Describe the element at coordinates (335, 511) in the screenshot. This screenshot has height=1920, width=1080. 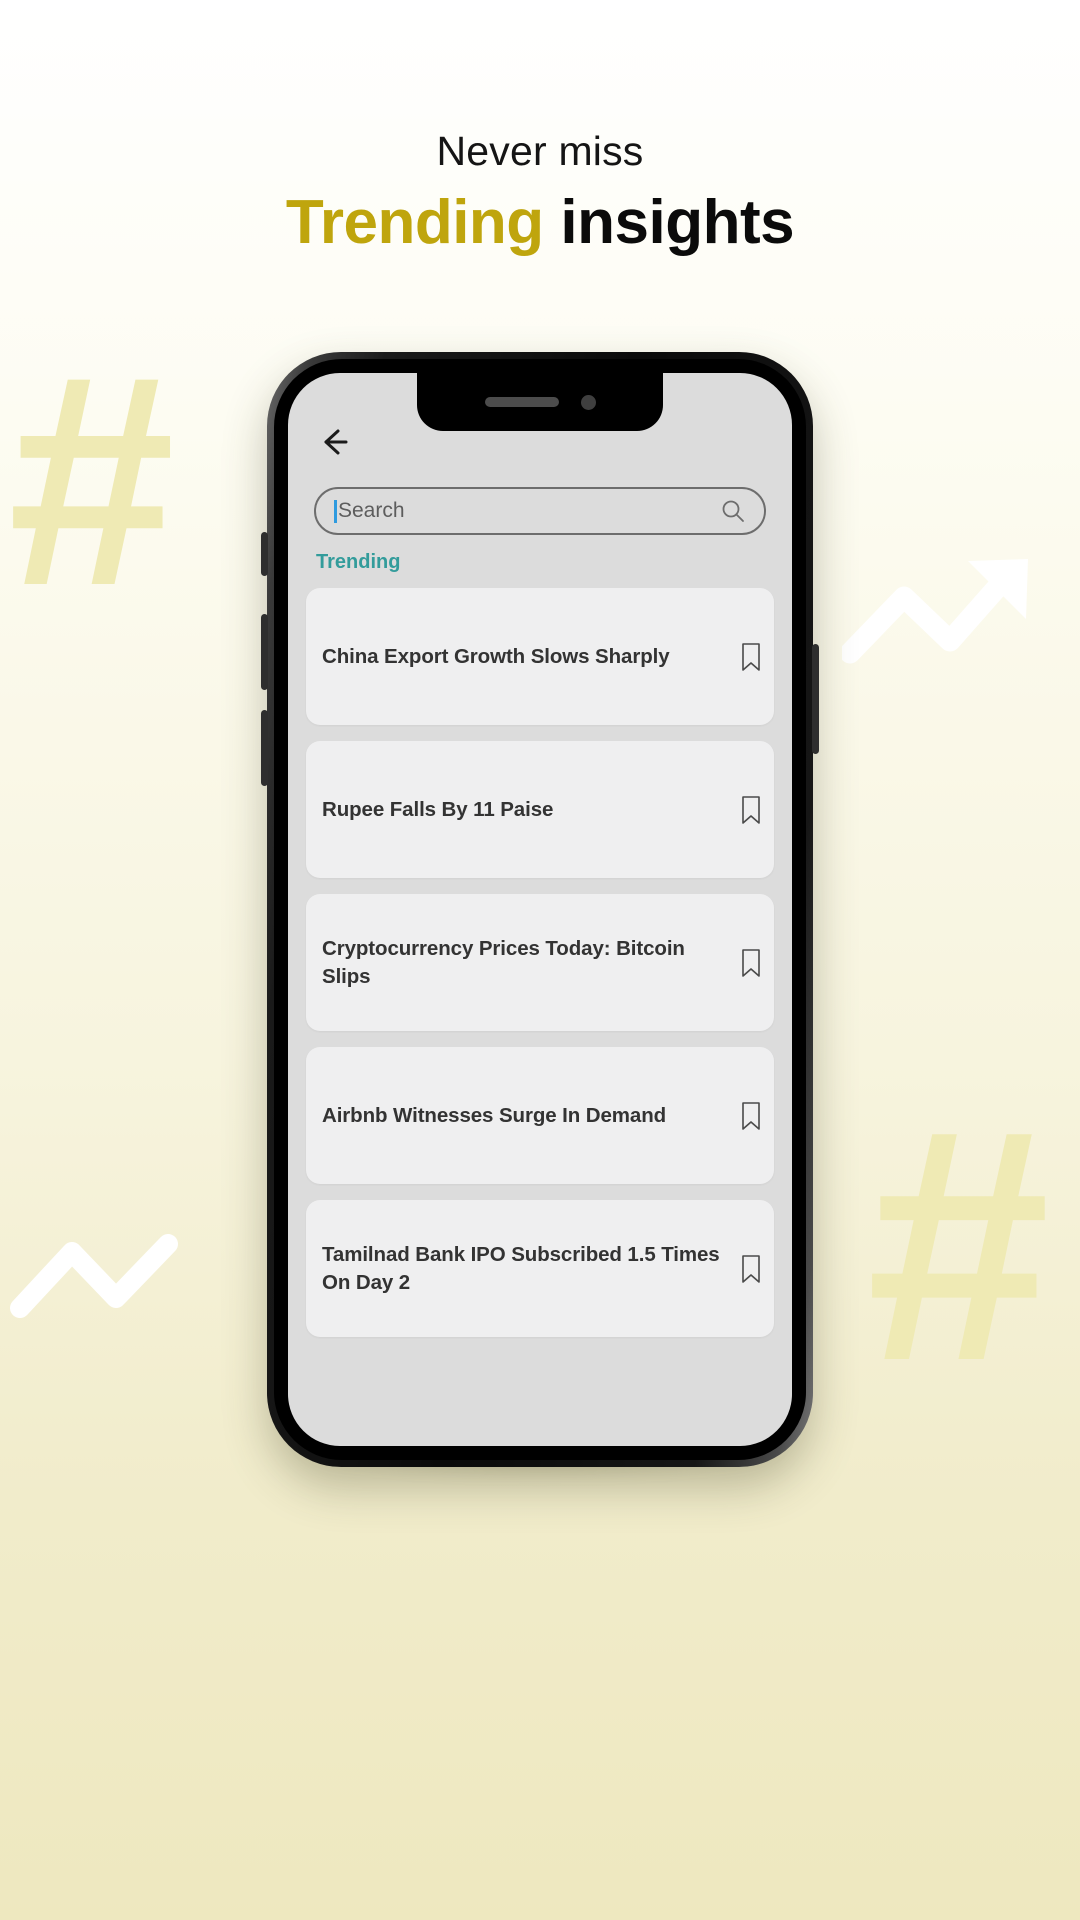
I see `text-cursor` at that location.